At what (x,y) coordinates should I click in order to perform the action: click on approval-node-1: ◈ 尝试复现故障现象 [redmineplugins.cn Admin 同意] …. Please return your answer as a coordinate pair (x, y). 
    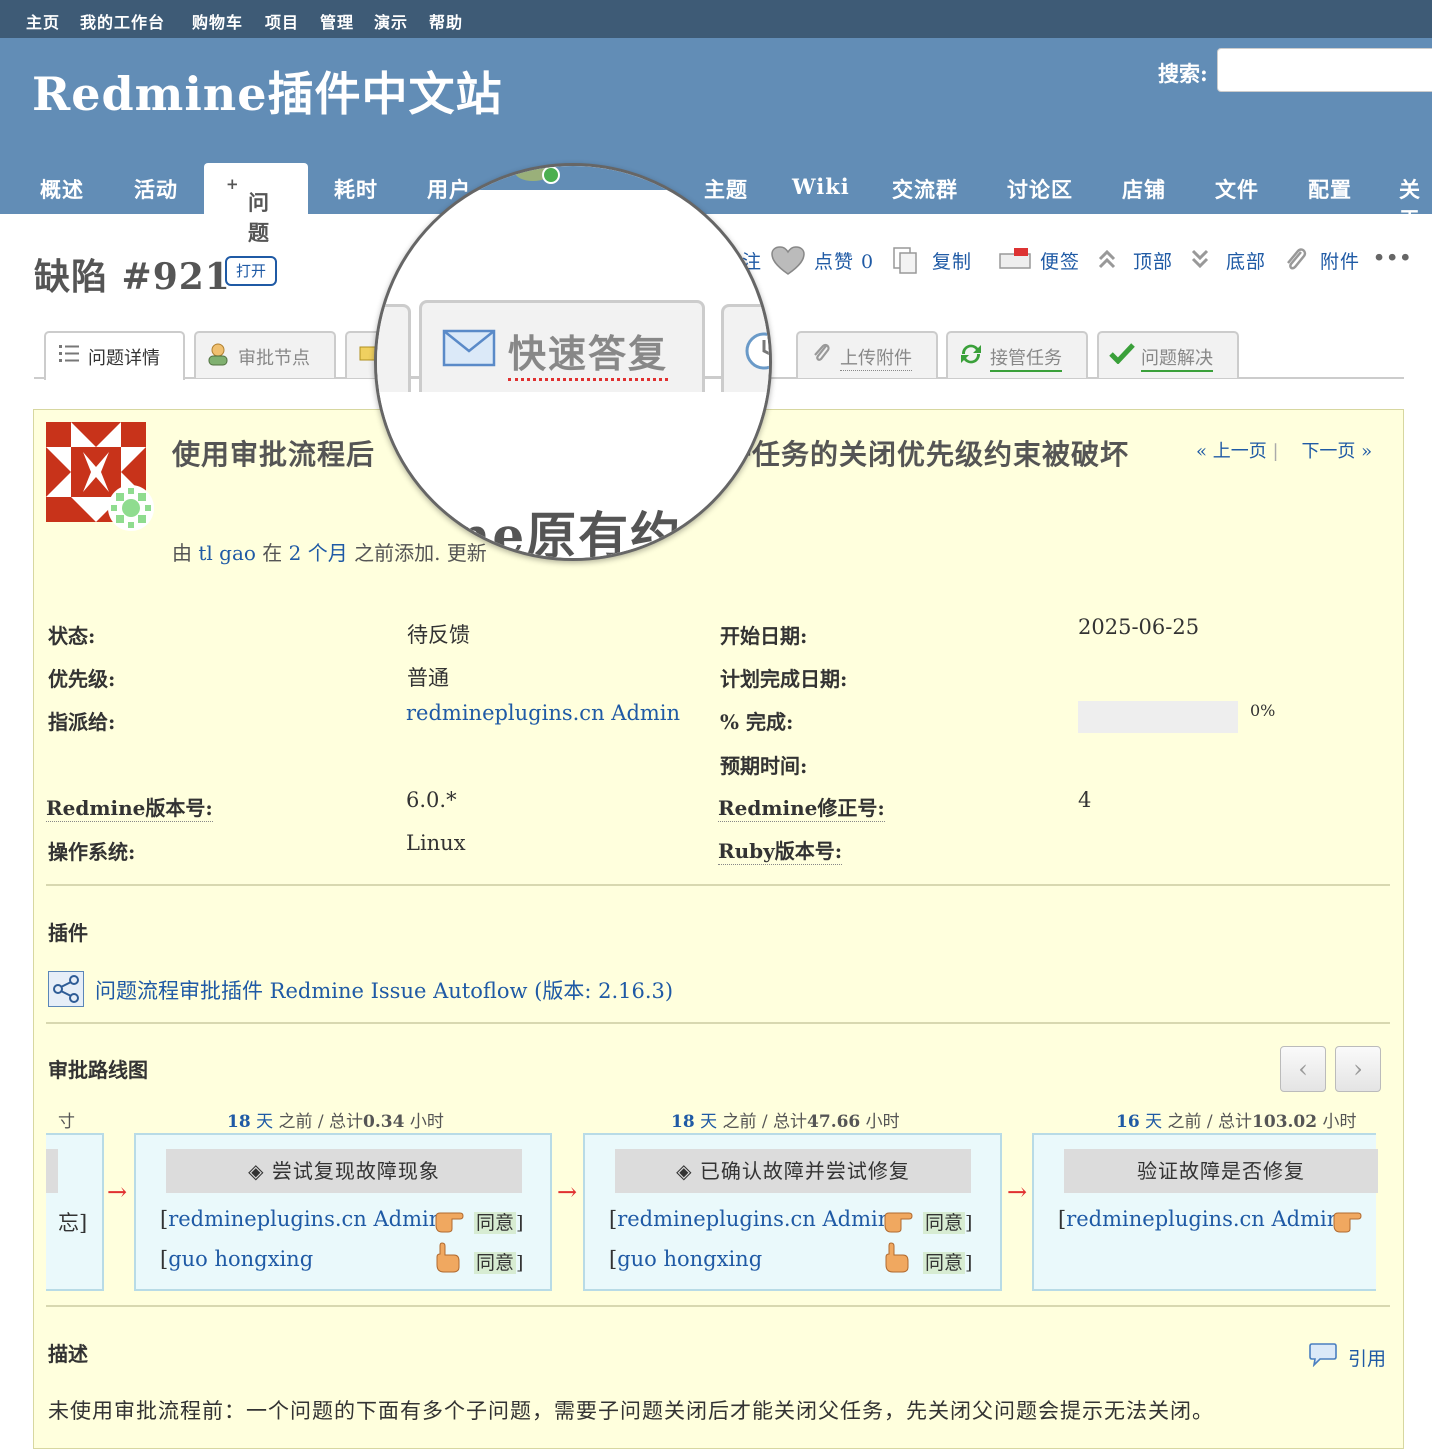
    Looking at the image, I should click on (343, 1212).